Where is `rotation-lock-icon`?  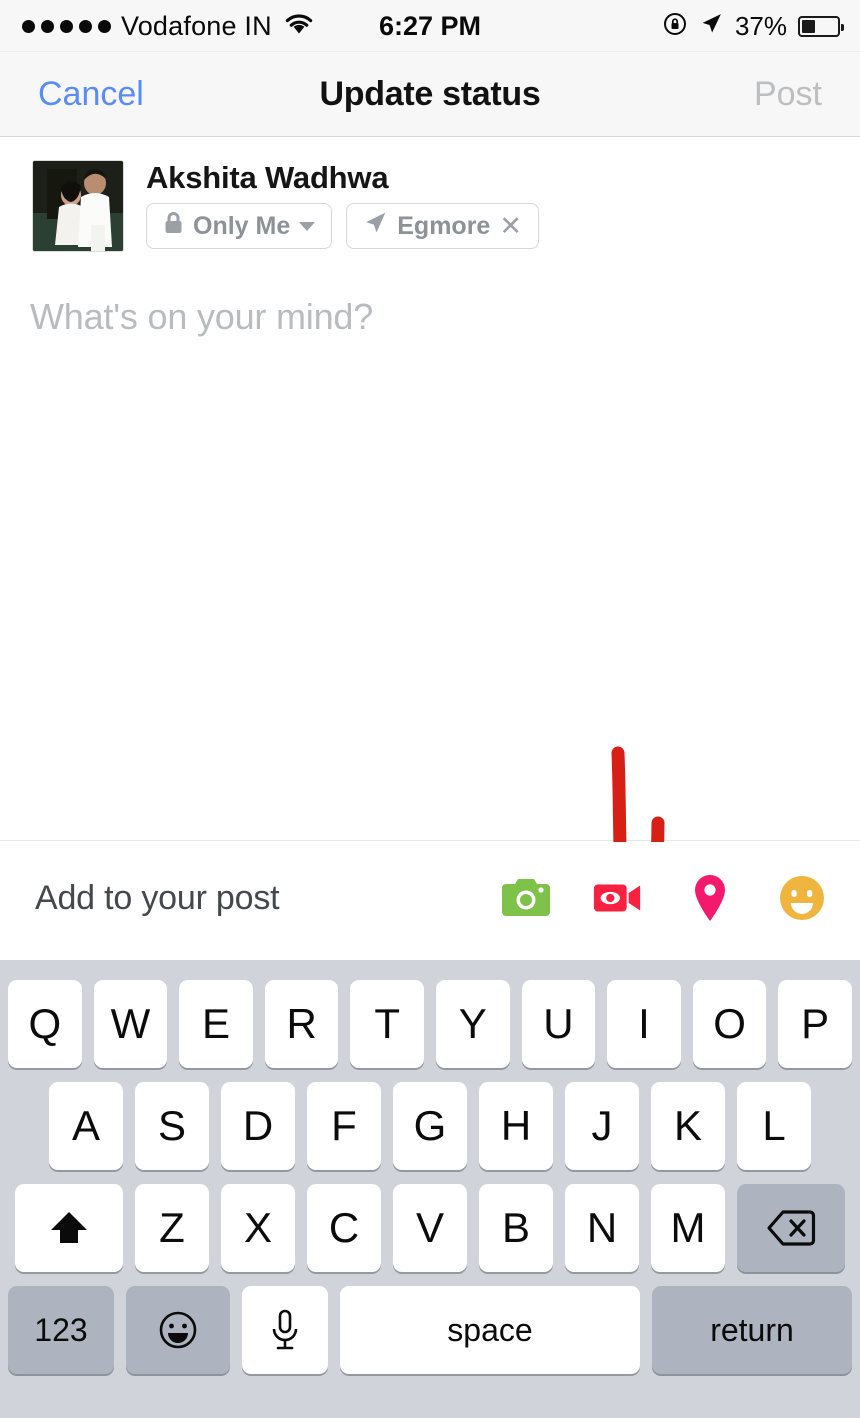 rotation-lock-icon is located at coordinates (675, 26).